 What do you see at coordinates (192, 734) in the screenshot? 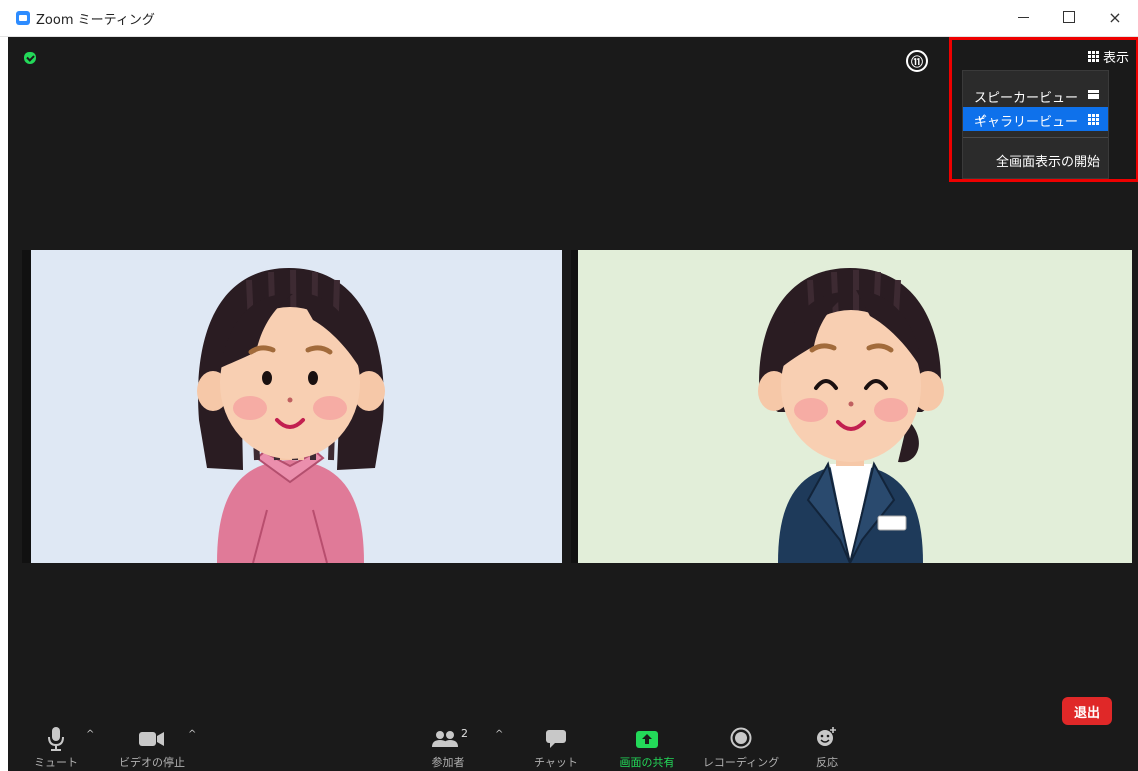
I see `video-options-caret: ^` at bounding box center [192, 734].